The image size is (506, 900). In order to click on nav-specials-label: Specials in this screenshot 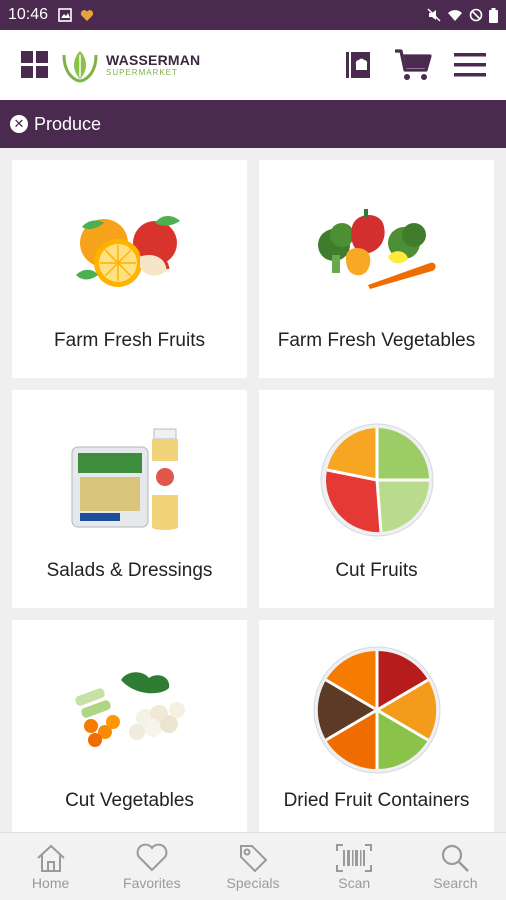, I will do `click(253, 882)`.